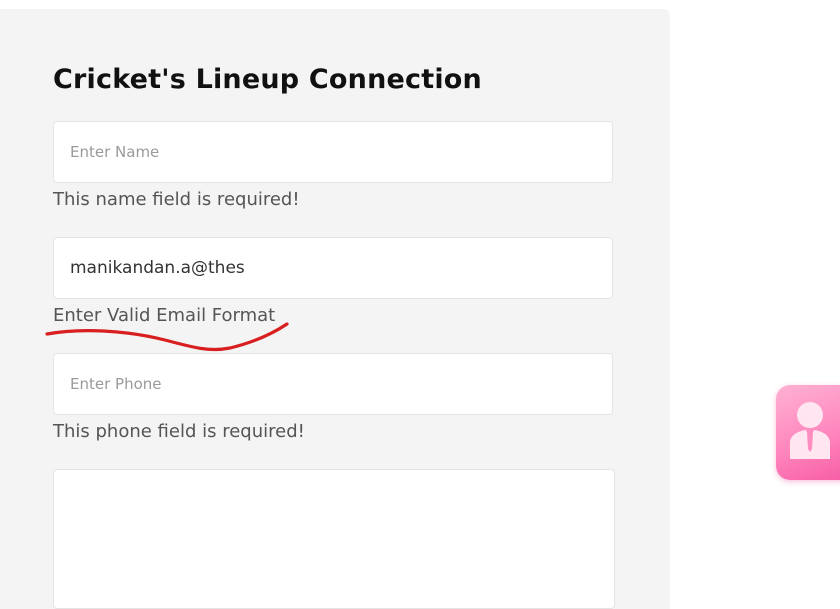 The image size is (840, 609). Describe the element at coordinates (176, 199) in the screenshot. I see `name-error-message: This name field is required!` at that location.